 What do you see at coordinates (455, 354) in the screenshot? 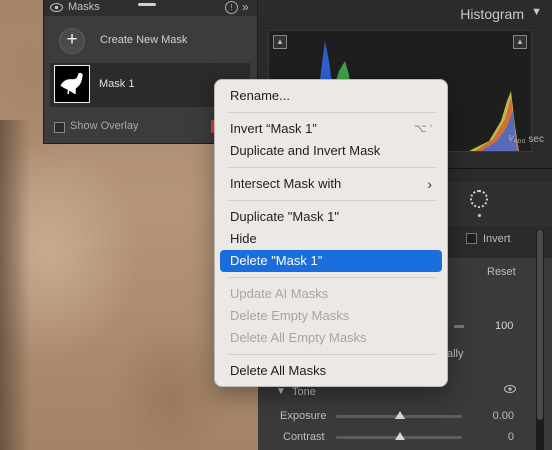
I see `partial-label: ally` at bounding box center [455, 354].